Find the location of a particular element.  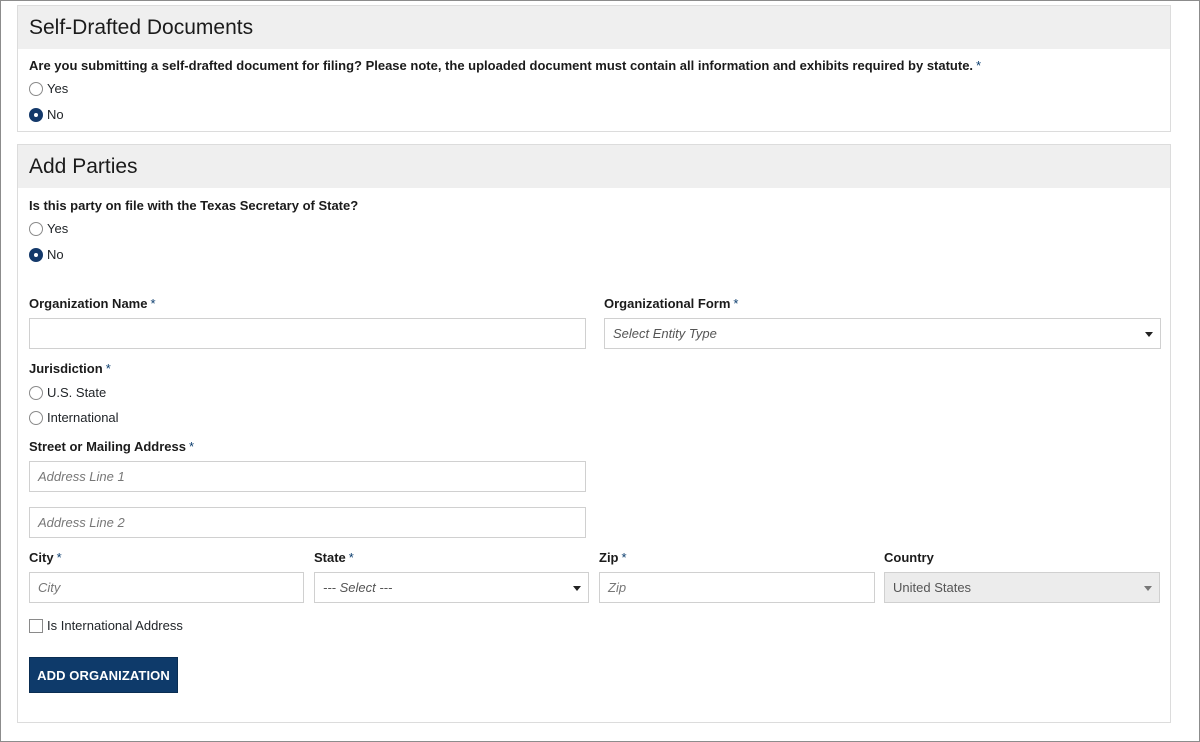

party-on-file-yes-radio: Yes is located at coordinates (48, 228).